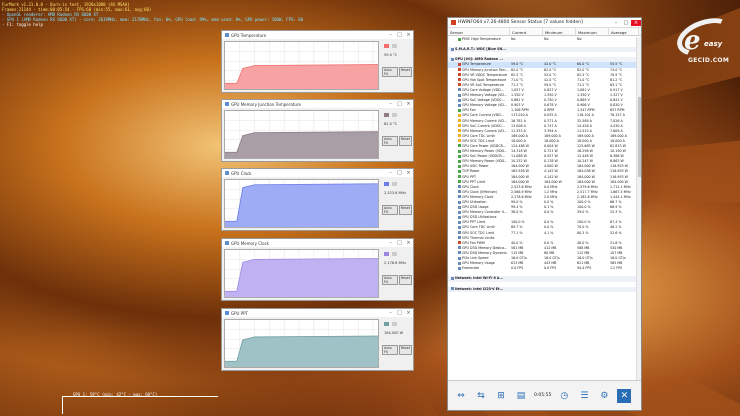  Describe the element at coordinates (239, 313) in the screenshot. I see `graph-title: GPU PPT` at that location.